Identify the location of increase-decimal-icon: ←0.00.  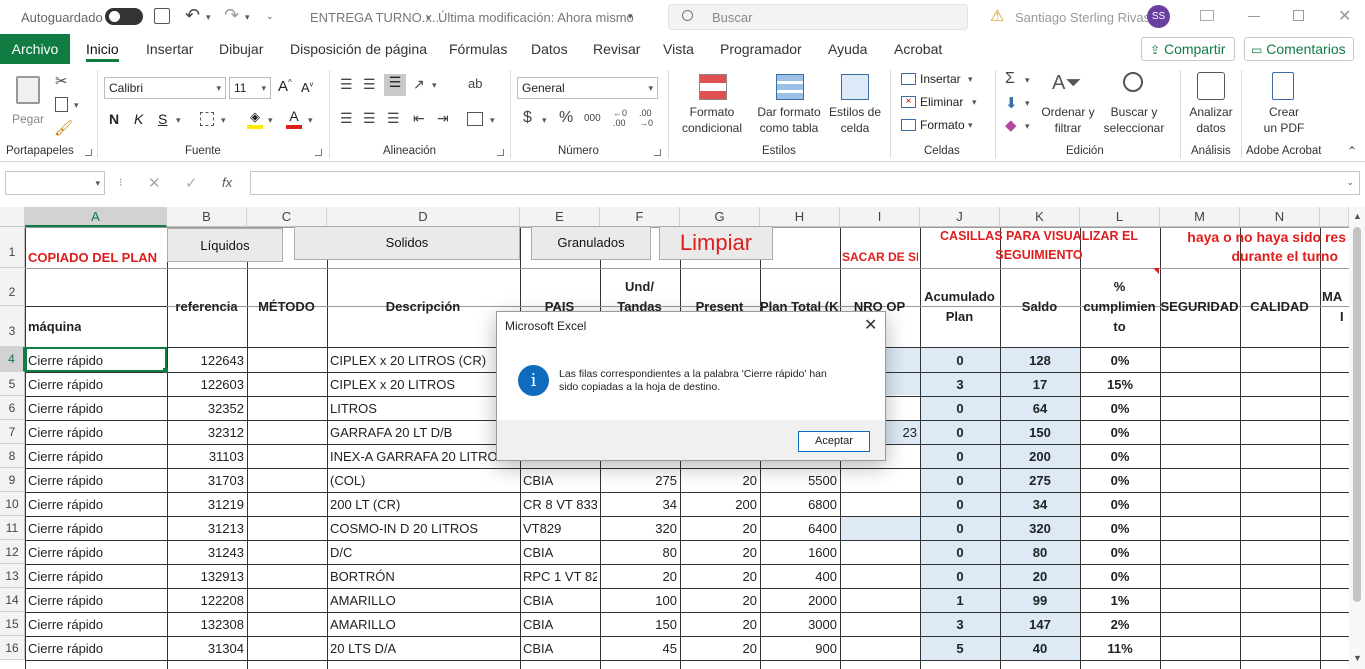
(620, 118).